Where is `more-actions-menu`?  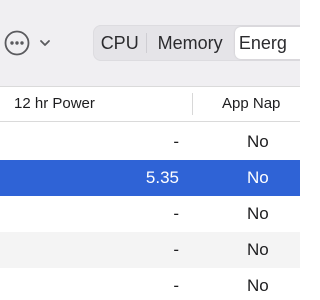
more-actions-menu is located at coordinates (32, 43).